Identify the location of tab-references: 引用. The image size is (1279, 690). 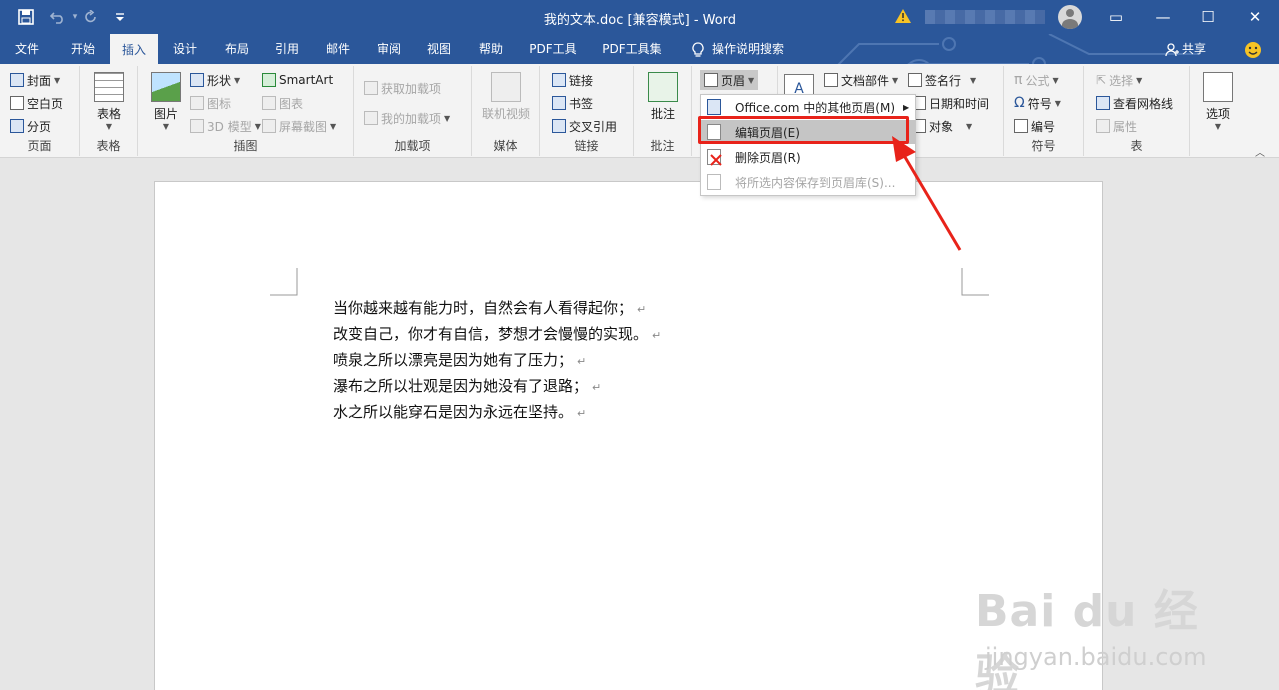
(287, 49).